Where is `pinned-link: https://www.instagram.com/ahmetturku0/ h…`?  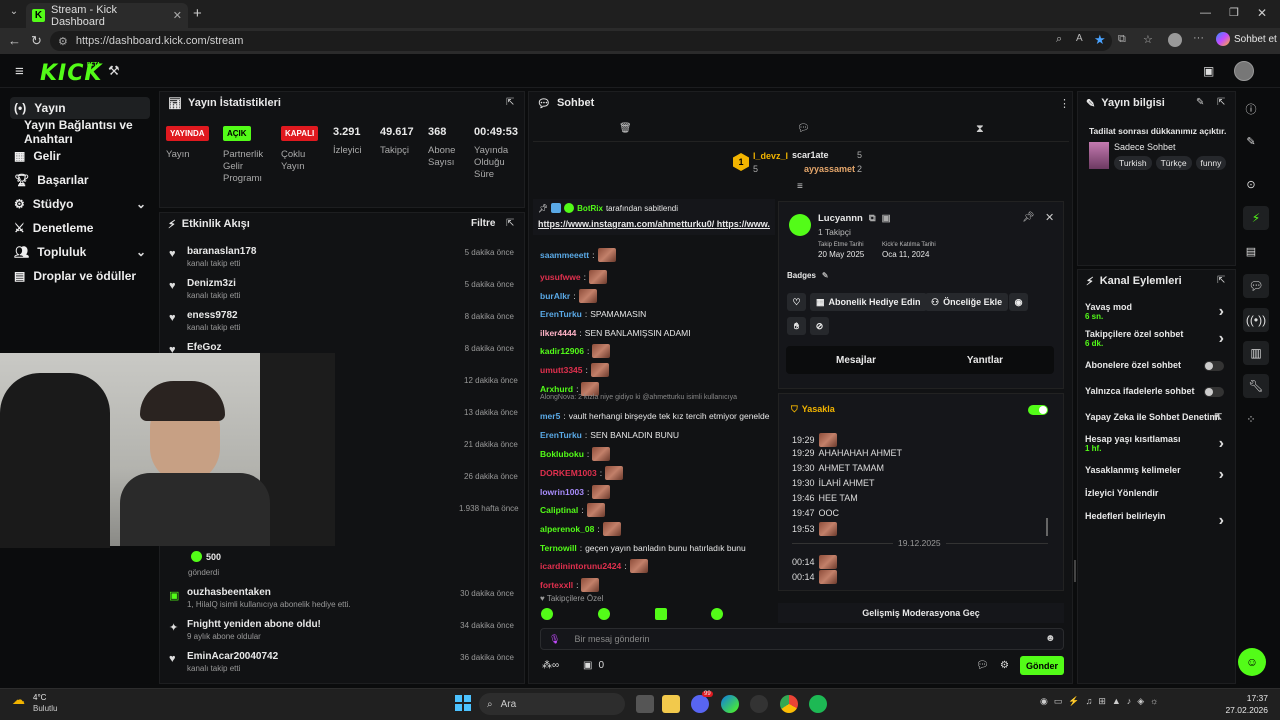
pinned-link: https://www.instagram.com/ahmetturku0/ h… is located at coordinates (654, 224).